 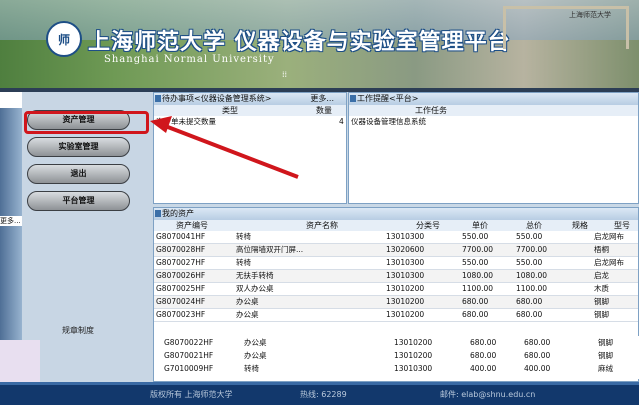 What do you see at coordinates (532, 288) in the screenshot?
I see `cell-total-price: 1100.00` at bounding box center [532, 288].